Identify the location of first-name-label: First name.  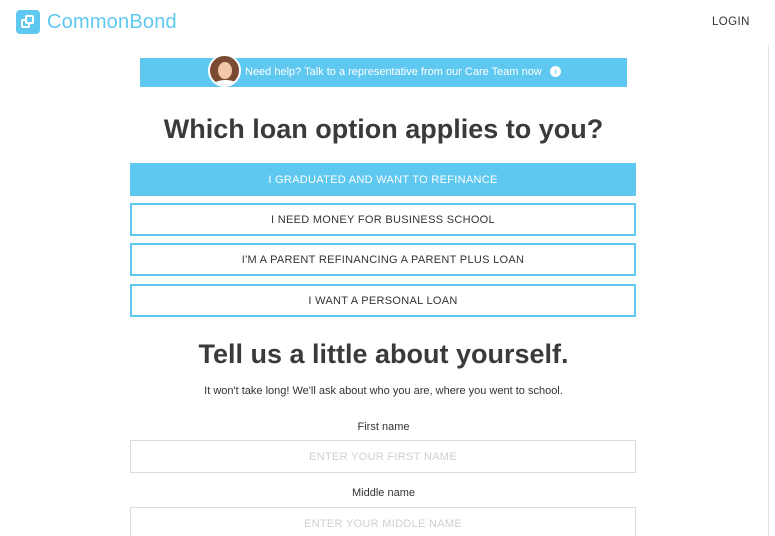
(383, 427).